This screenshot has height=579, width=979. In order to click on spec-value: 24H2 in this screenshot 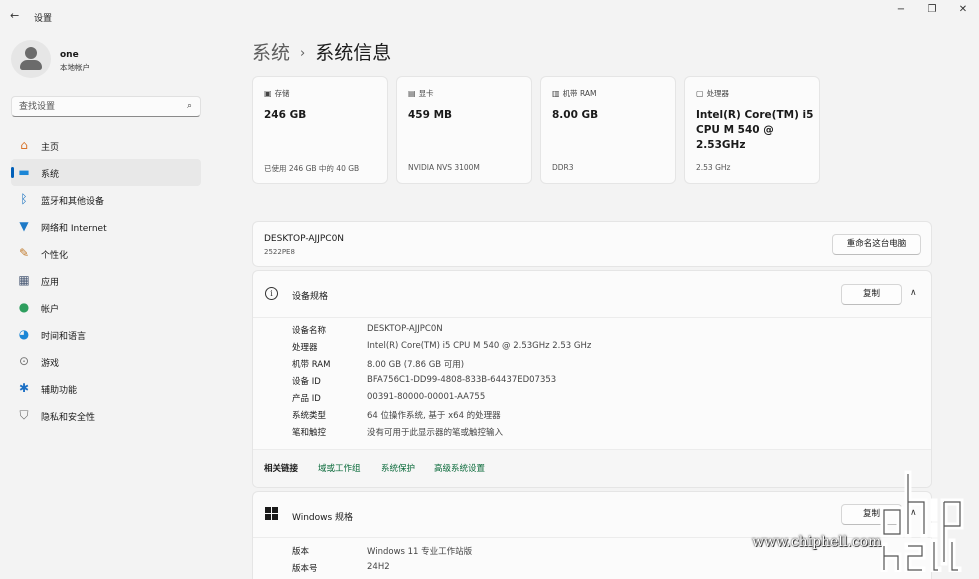, I will do `click(378, 567)`.